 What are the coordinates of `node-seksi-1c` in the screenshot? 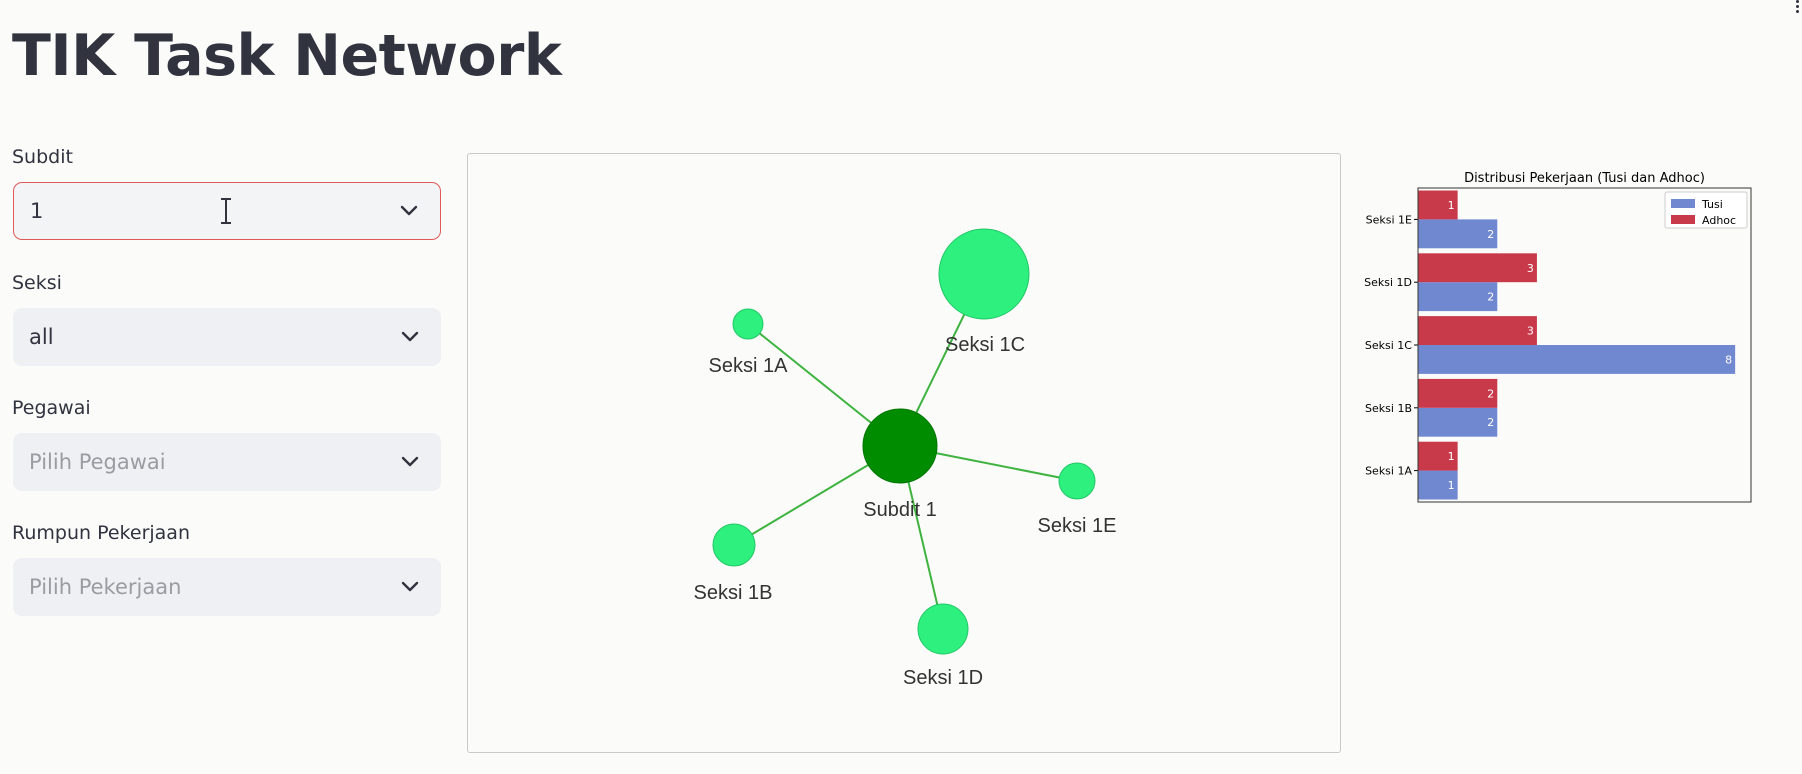 It's located at (984, 274).